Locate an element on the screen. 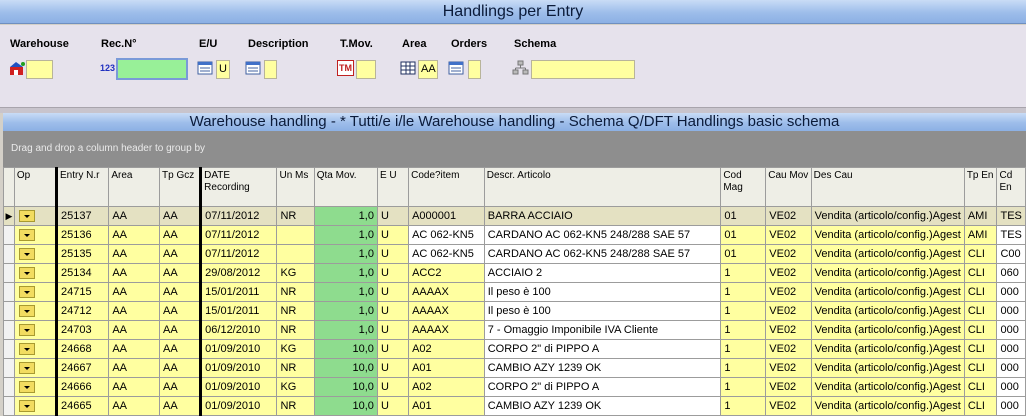 The image size is (1026, 416). code-cell: A02 is located at coordinates (446, 387).